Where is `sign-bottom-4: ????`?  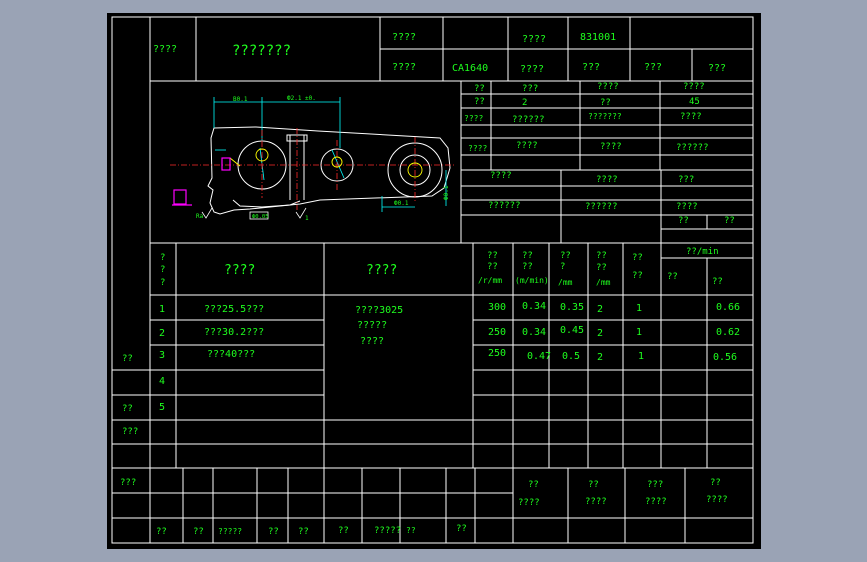
sign-bottom-4: ???? is located at coordinates (717, 500).